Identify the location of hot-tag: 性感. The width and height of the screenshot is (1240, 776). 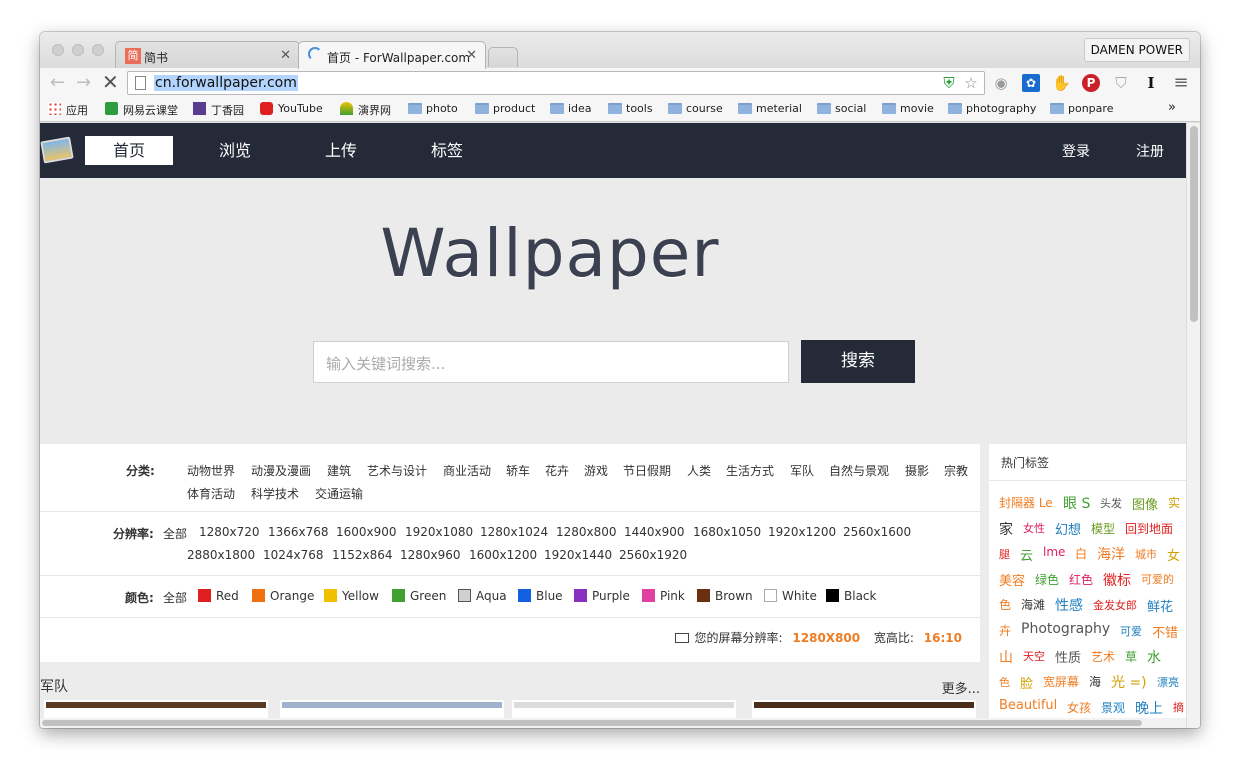
(1069, 605).